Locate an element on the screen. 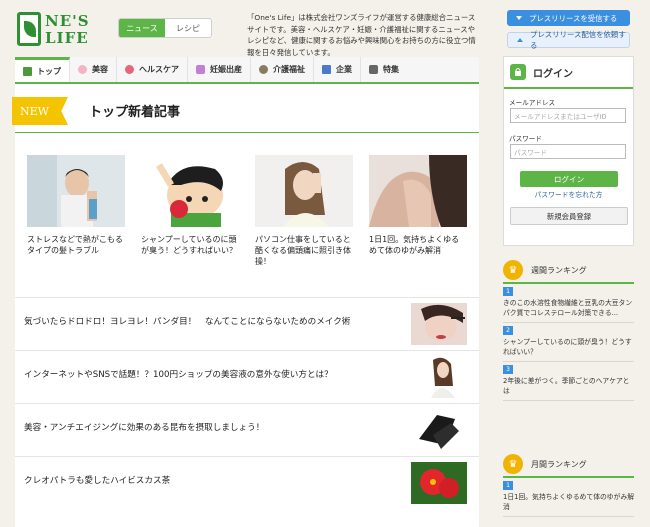 The image size is (650, 527). article-card: ストレスなどで熱がこもるタイプの髪トラブル is located at coordinates (76, 205).